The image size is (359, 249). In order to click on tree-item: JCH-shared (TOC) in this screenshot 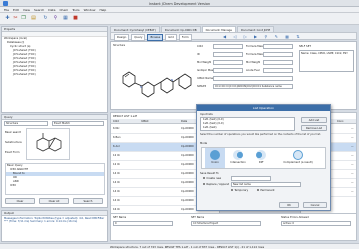, I will do `click(54, 75)`.